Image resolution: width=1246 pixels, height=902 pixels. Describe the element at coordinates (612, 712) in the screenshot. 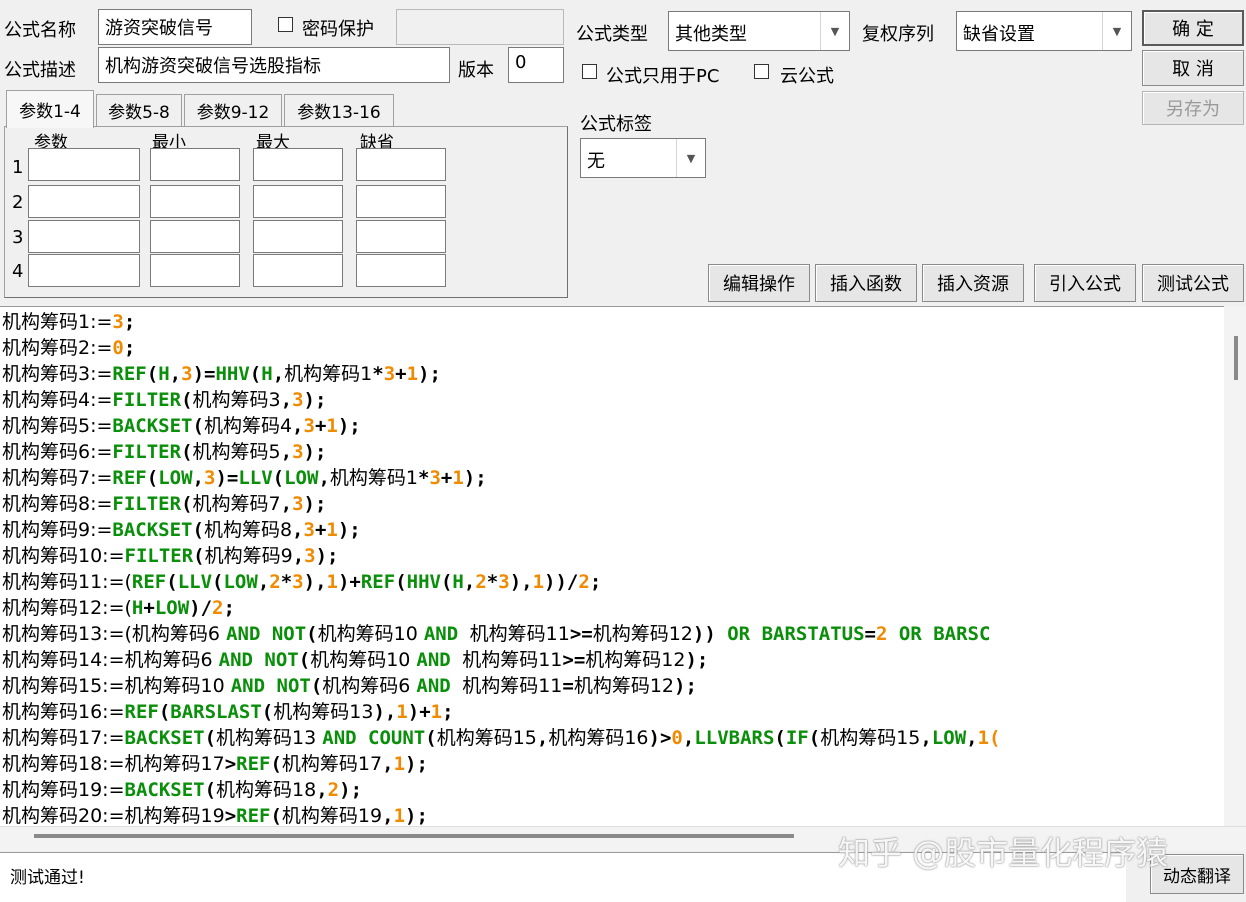

I see `code-line: 机构筹码16:=REF(BARSLAST(机构筹码13),1)+1;` at that location.